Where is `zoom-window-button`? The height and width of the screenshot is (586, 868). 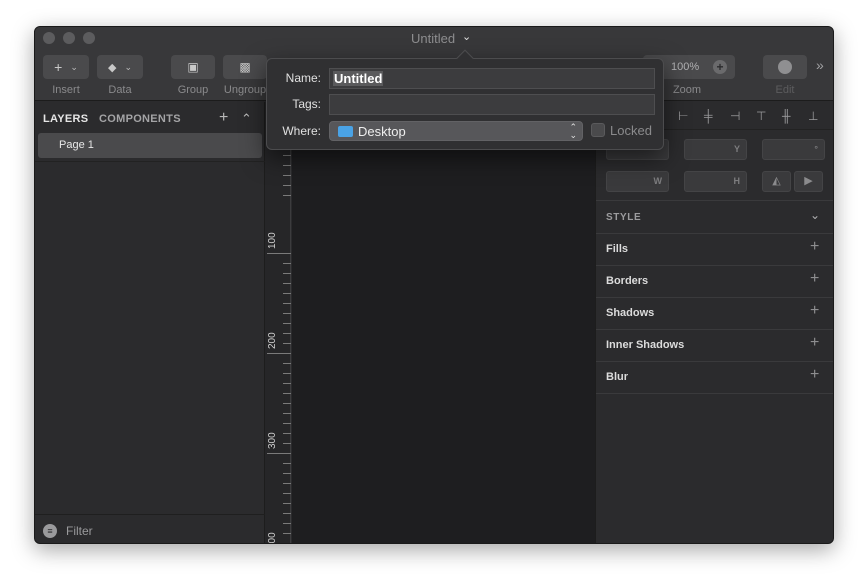
zoom-window-button is located at coordinates (89, 38).